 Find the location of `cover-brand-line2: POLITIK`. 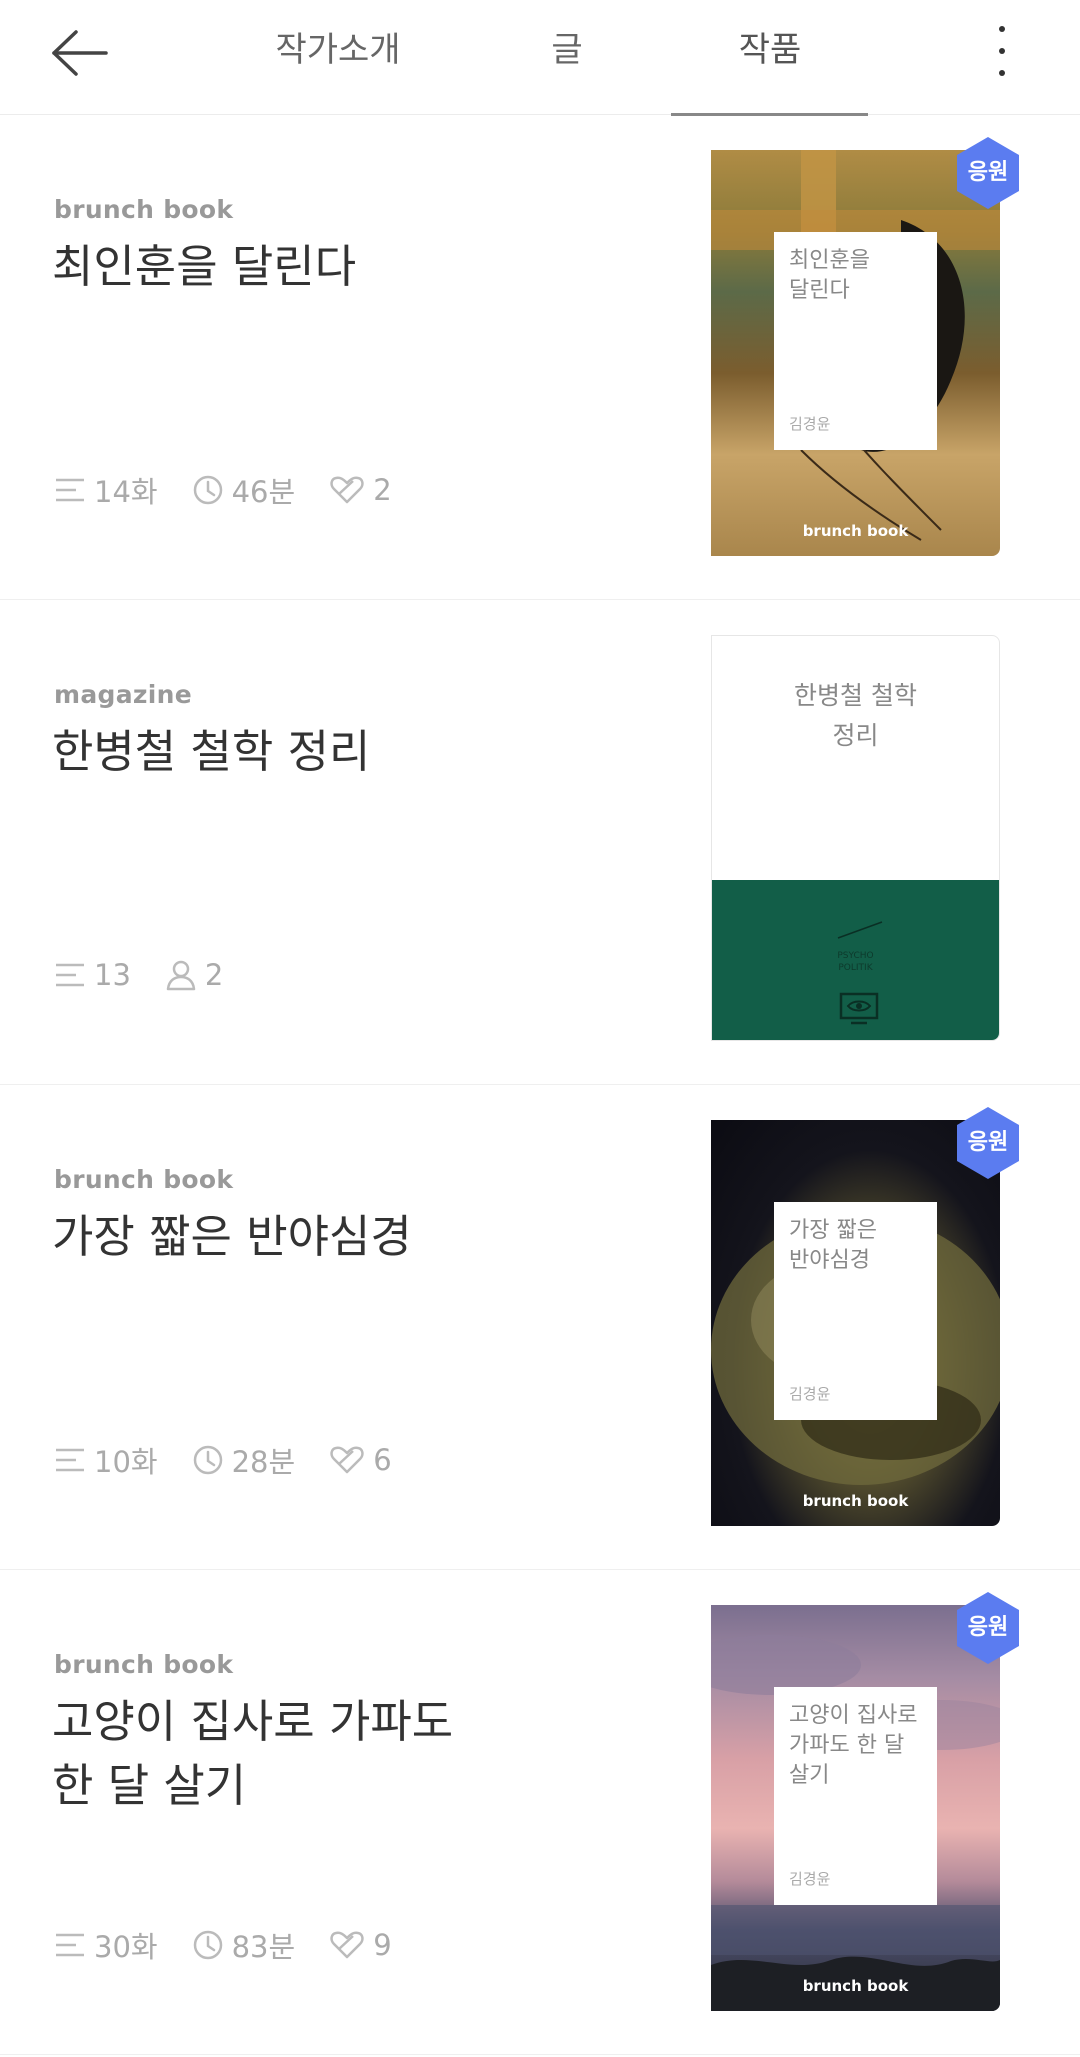

cover-brand-line2: POLITIK is located at coordinates (855, 968).